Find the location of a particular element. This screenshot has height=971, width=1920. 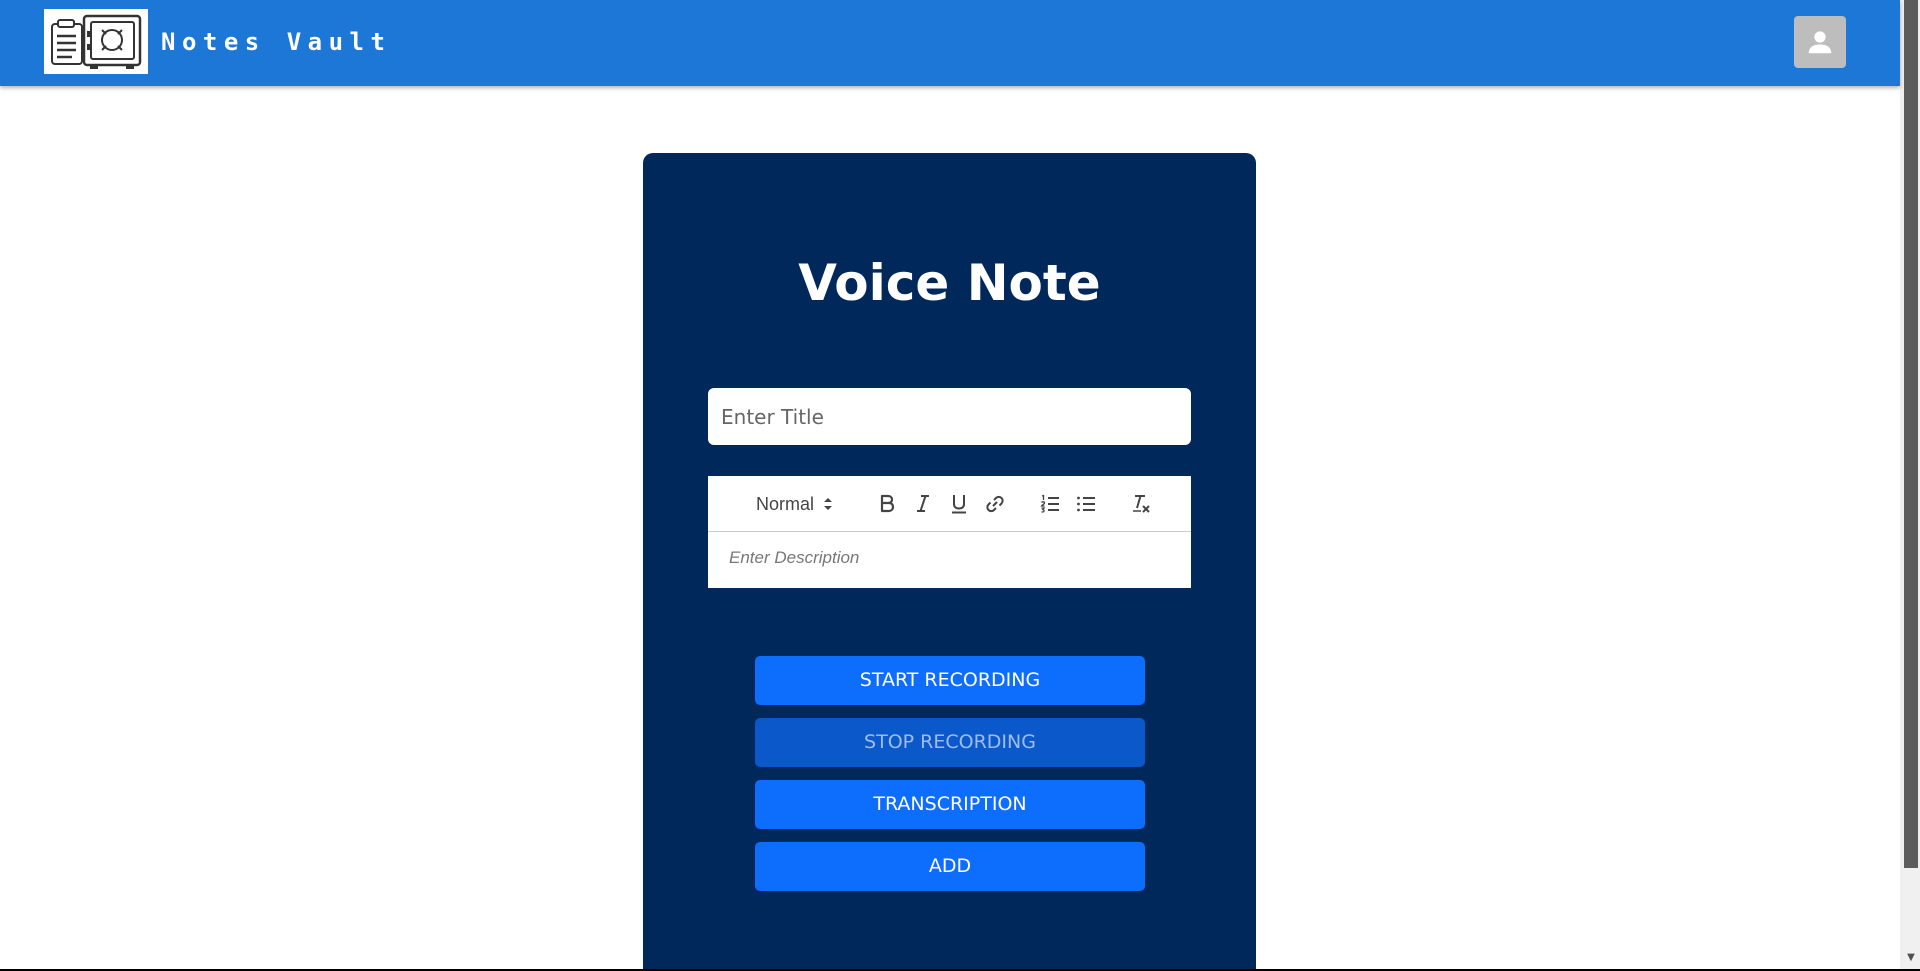

scrollbar-thumb is located at coordinates (1911, 434).